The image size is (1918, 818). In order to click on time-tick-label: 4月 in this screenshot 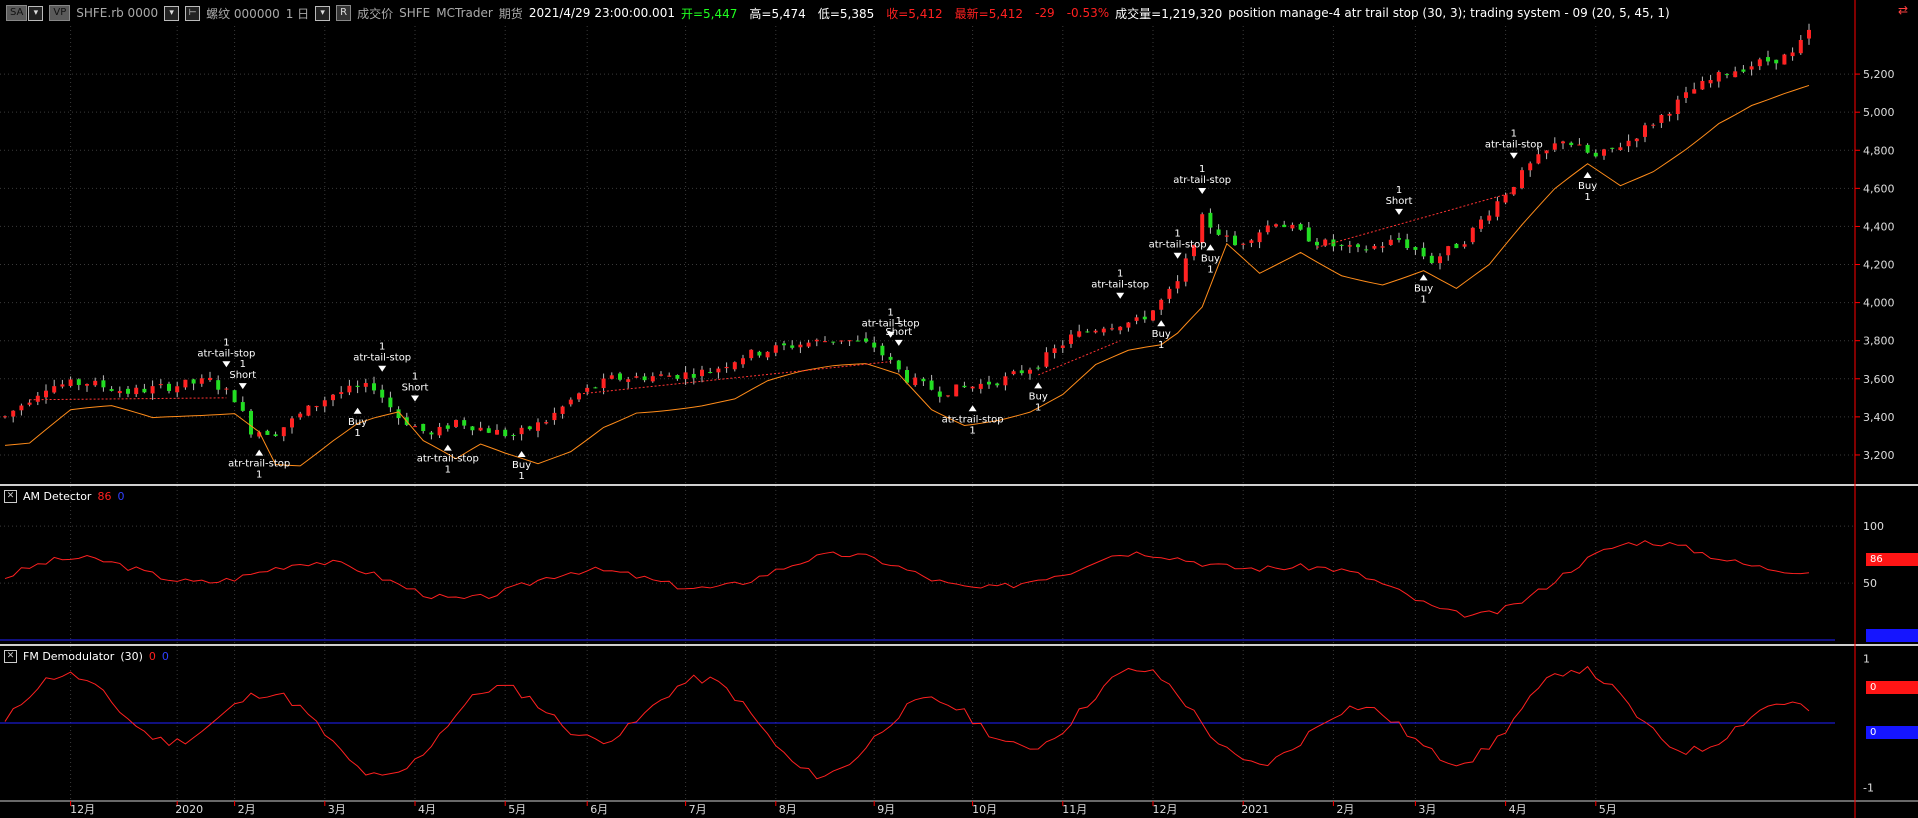, I will do `click(1518, 809)`.